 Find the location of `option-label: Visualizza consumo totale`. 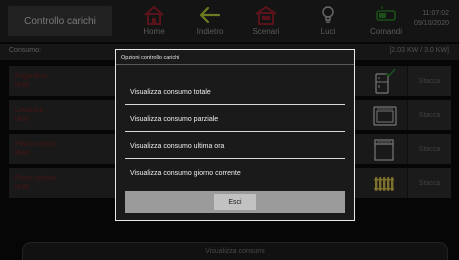

option-label: Visualizza consumo totale is located at coordinates (170, 92).